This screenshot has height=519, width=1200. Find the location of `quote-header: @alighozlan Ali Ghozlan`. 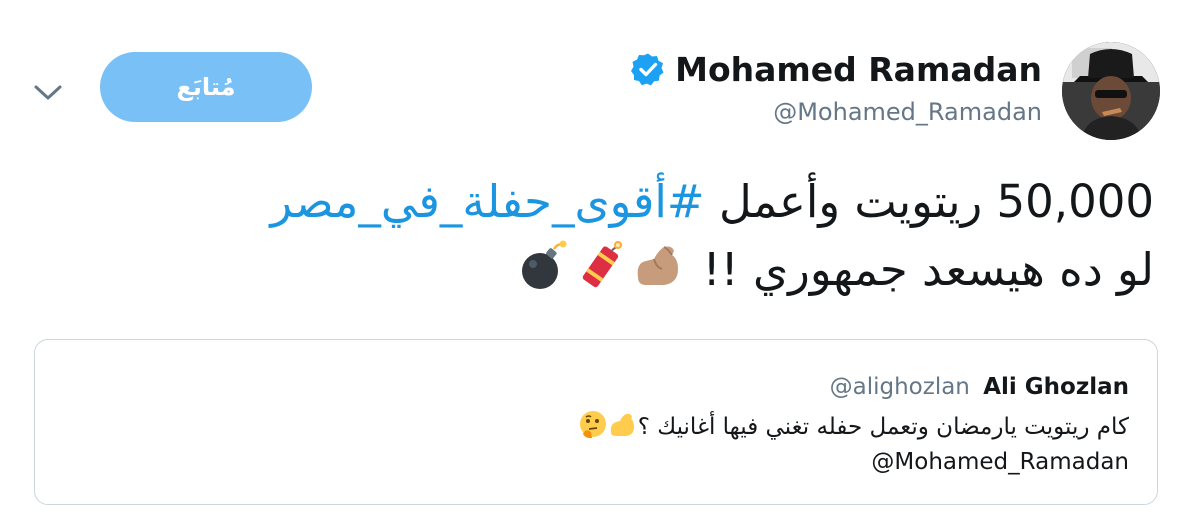

quote-header: @alighozlan Ali Ghozlan is located at coordinates (979, 387).